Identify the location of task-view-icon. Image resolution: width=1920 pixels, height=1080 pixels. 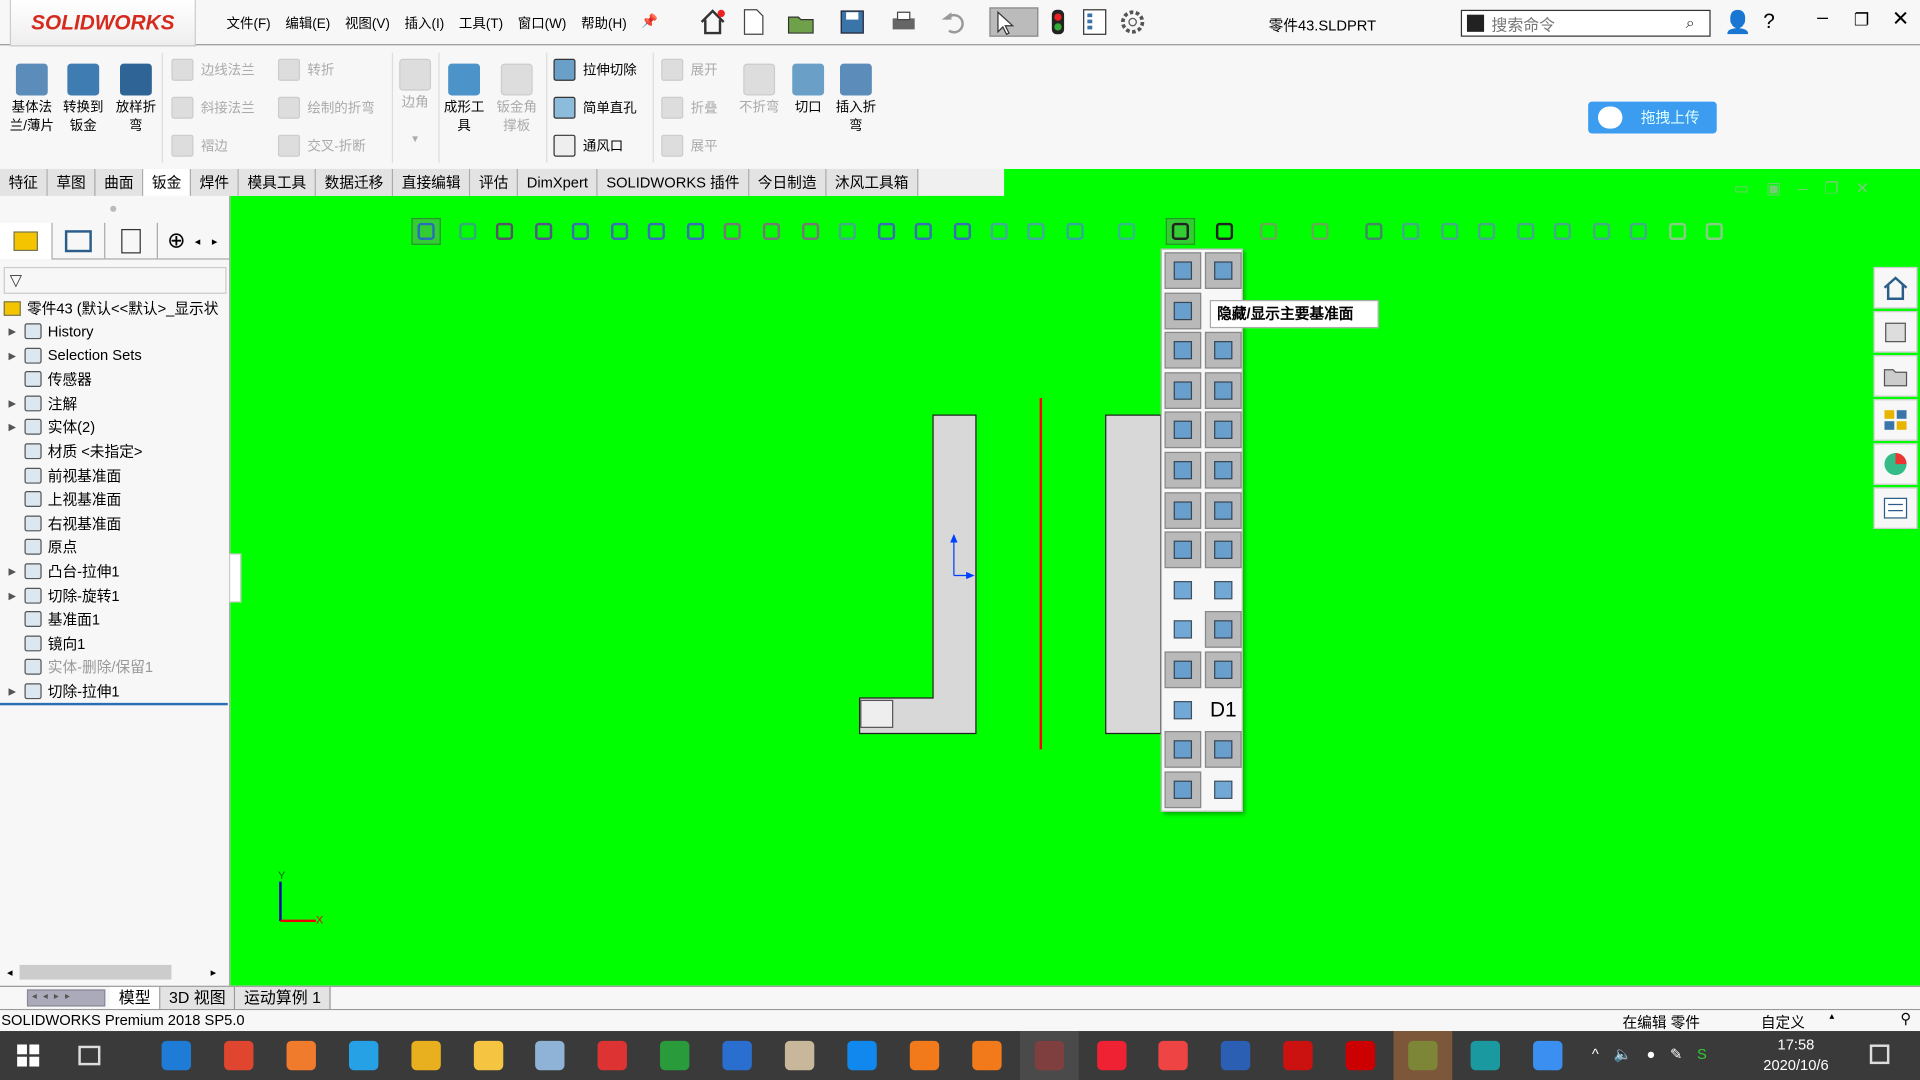
(89, 1055).